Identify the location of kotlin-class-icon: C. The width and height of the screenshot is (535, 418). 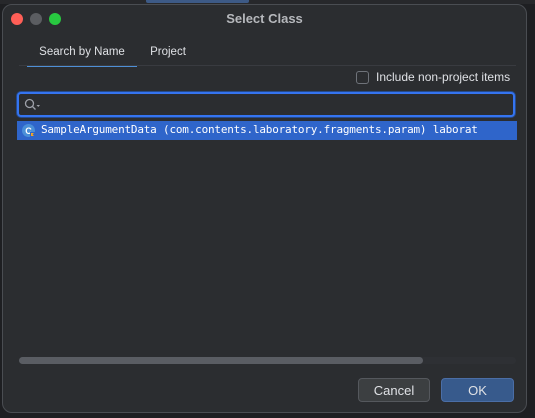
(28, 130).